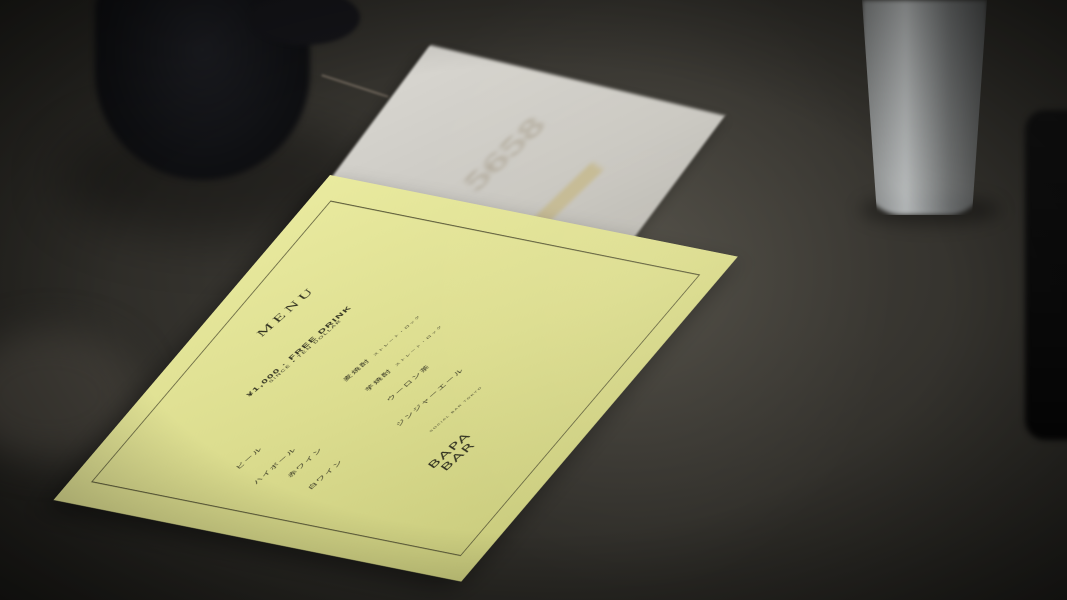 The image size is (1067, 600). I want to click on menu-title: MENU, so click(286, 312).